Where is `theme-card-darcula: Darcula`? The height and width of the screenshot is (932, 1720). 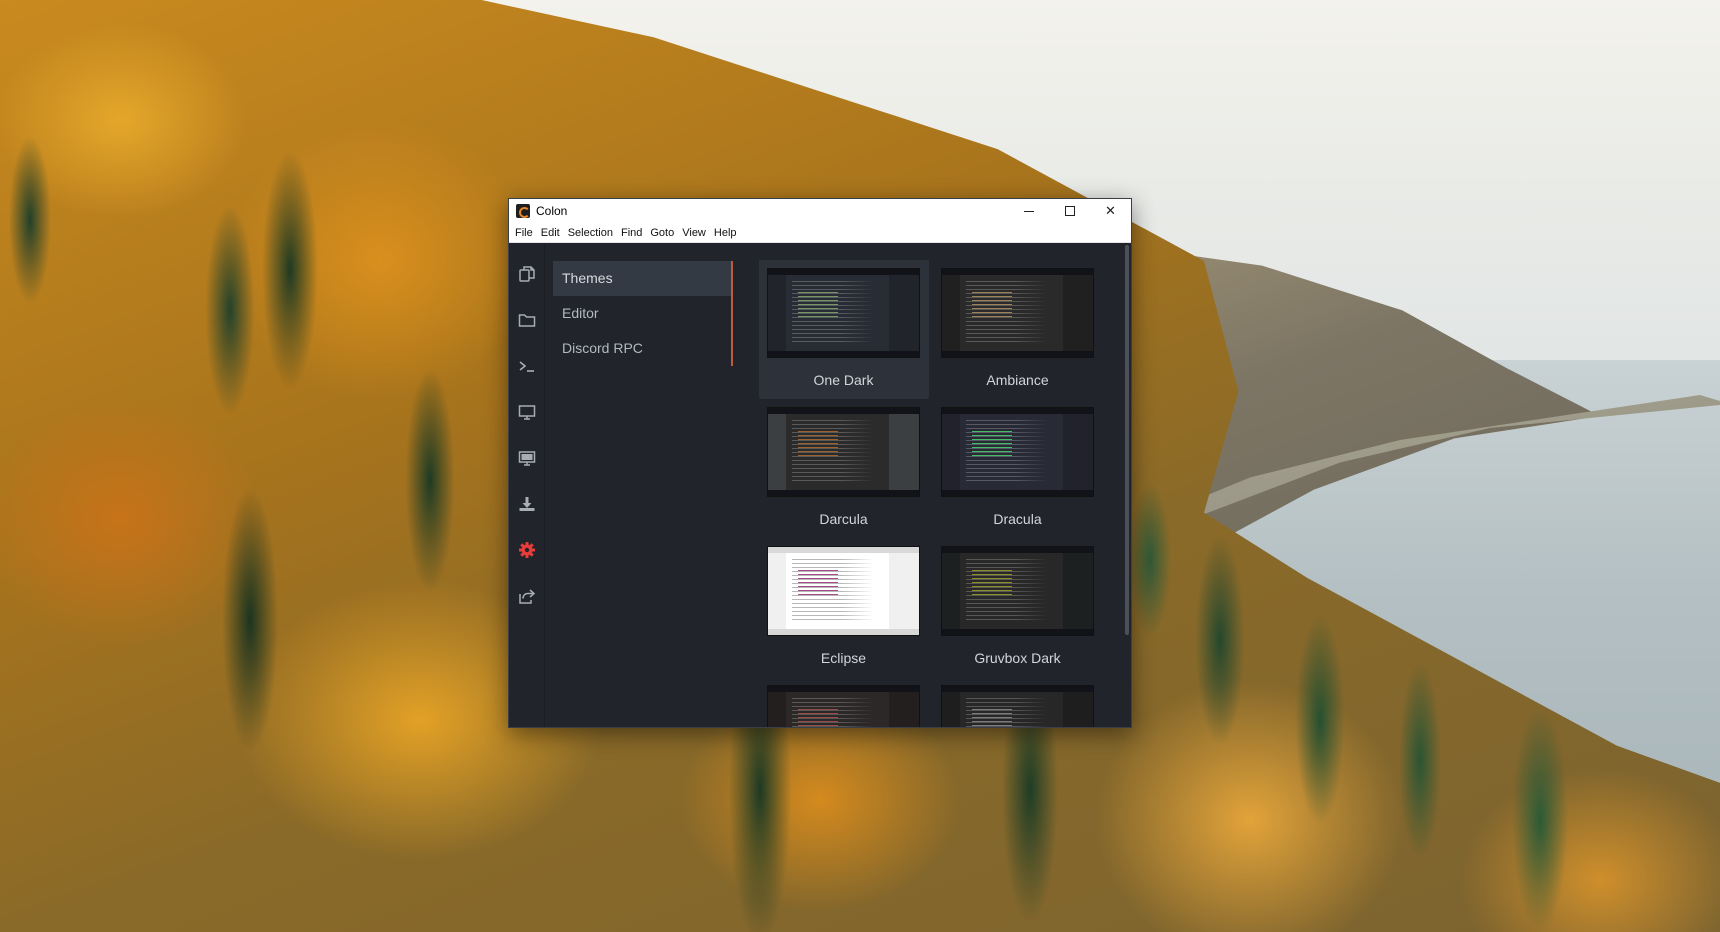
theme-card-darcula: Darcula is located at coordinates (844, 468).